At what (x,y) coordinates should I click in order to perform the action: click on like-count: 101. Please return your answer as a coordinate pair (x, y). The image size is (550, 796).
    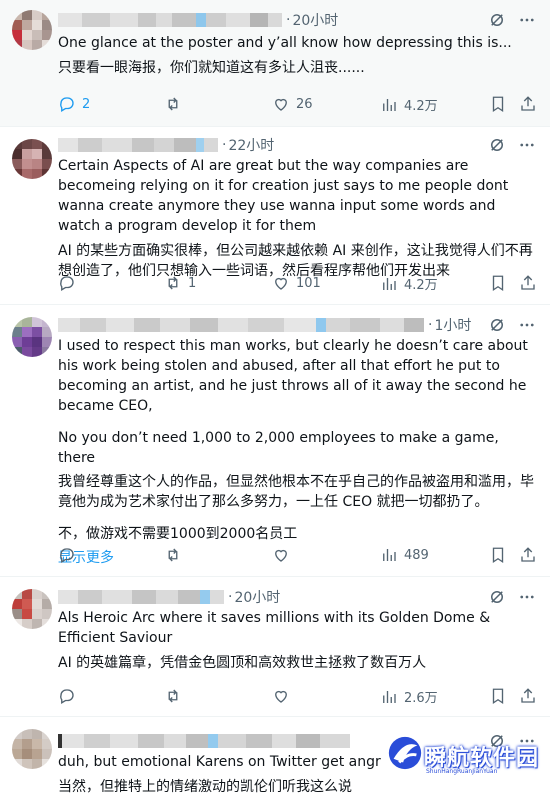
    Looking at the image, I should click on (308, 283).